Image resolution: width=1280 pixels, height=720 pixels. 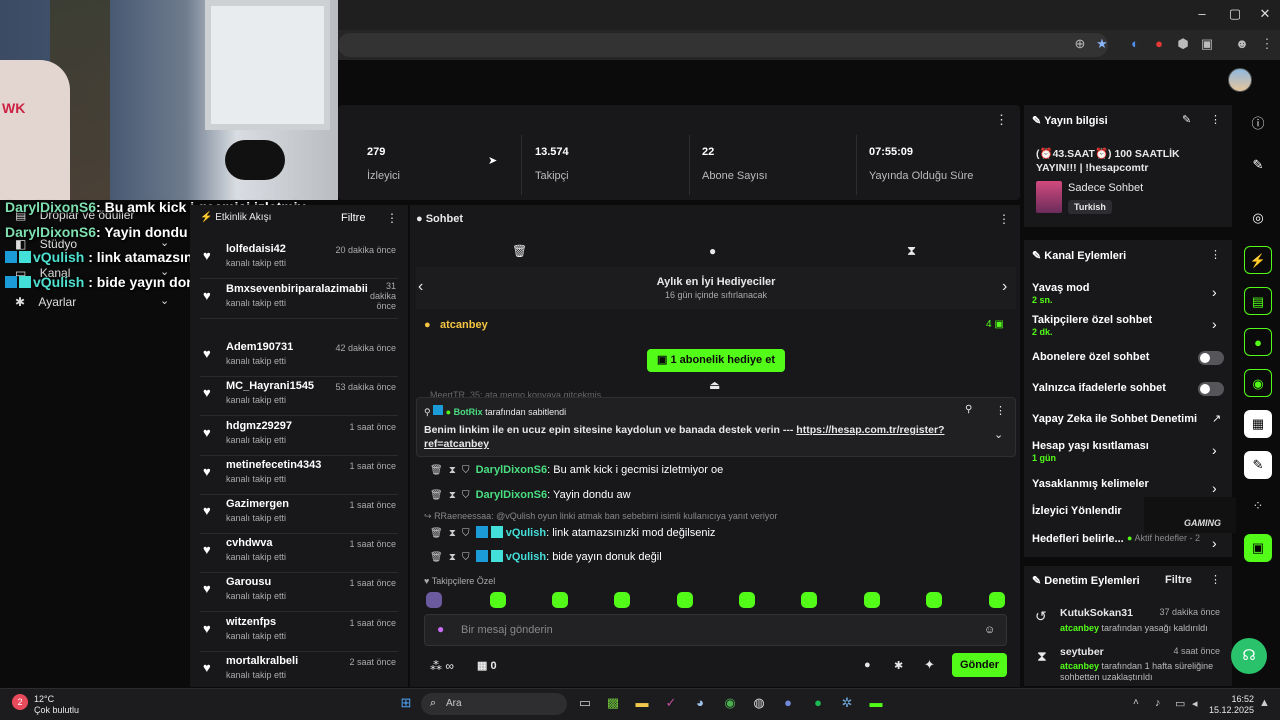 I want to click on tray-chevron-icon: ˄, so click(x=1136, y=702).